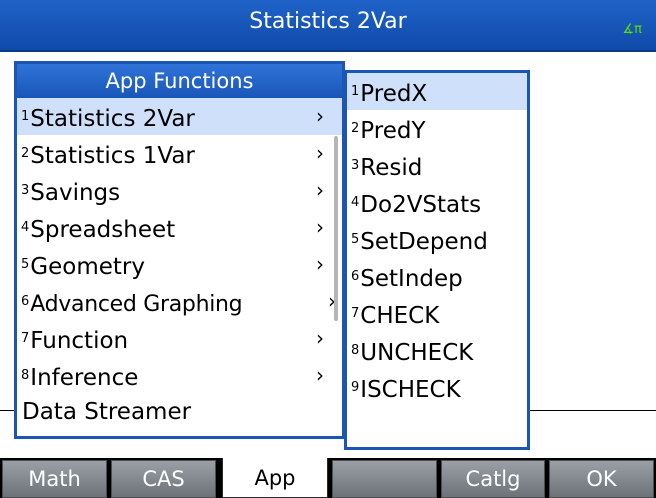 The width and height of the screenshot is (656, 498). I want to click on softkey-bar: Math CAS App Catlg OK, so click(328, 478).